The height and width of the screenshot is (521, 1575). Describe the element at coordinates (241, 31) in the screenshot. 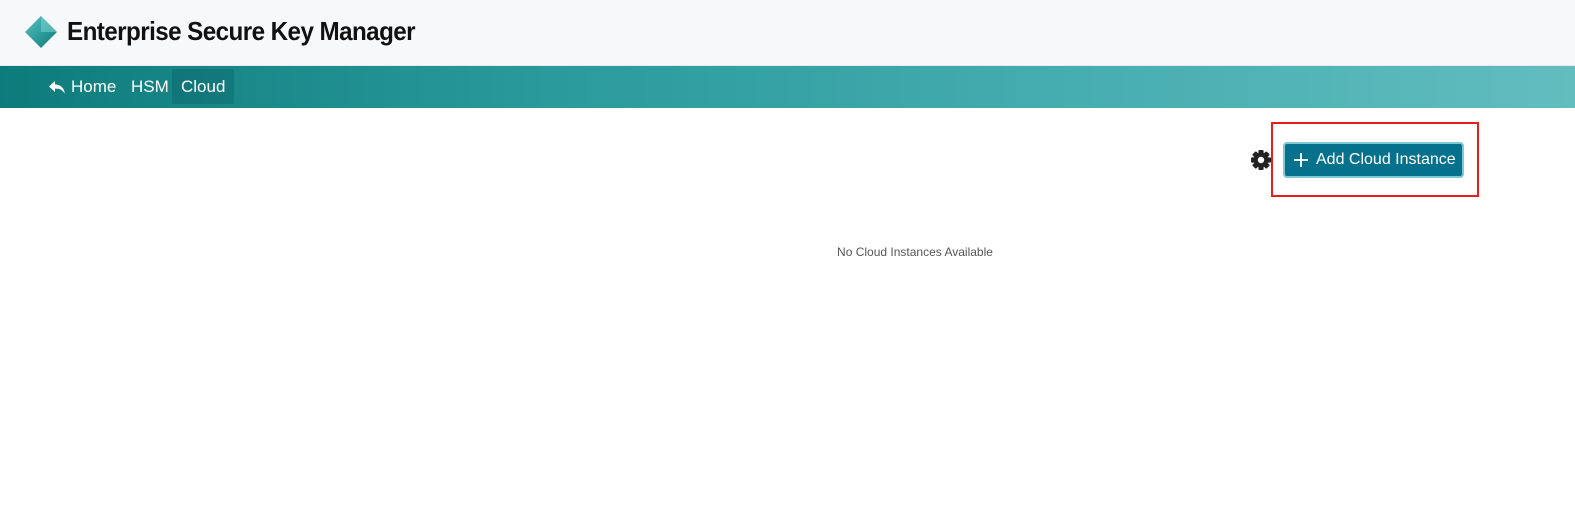

I see `app-title: Enterprise Secure Key Manager` at that location.